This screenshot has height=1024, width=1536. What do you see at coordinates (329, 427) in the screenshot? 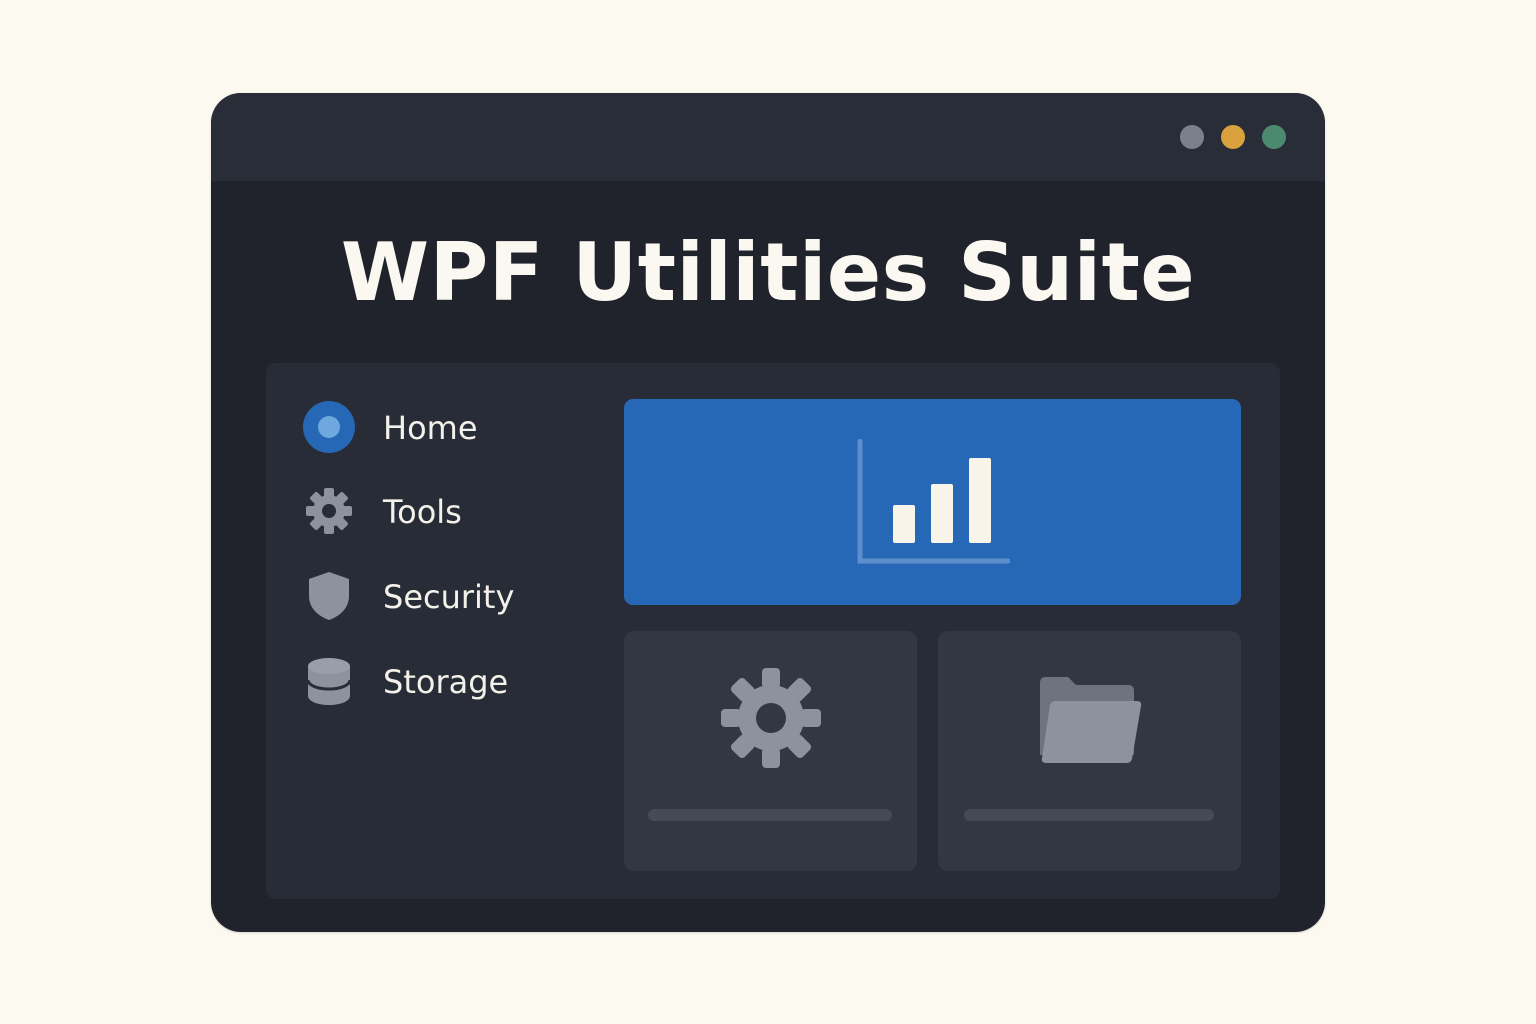
I see `radio-dot-icon` at bounding box center [329, 427].